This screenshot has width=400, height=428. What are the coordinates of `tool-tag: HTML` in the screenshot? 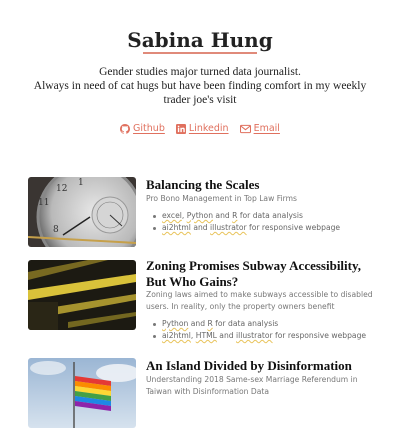 It's located at (206, 335).